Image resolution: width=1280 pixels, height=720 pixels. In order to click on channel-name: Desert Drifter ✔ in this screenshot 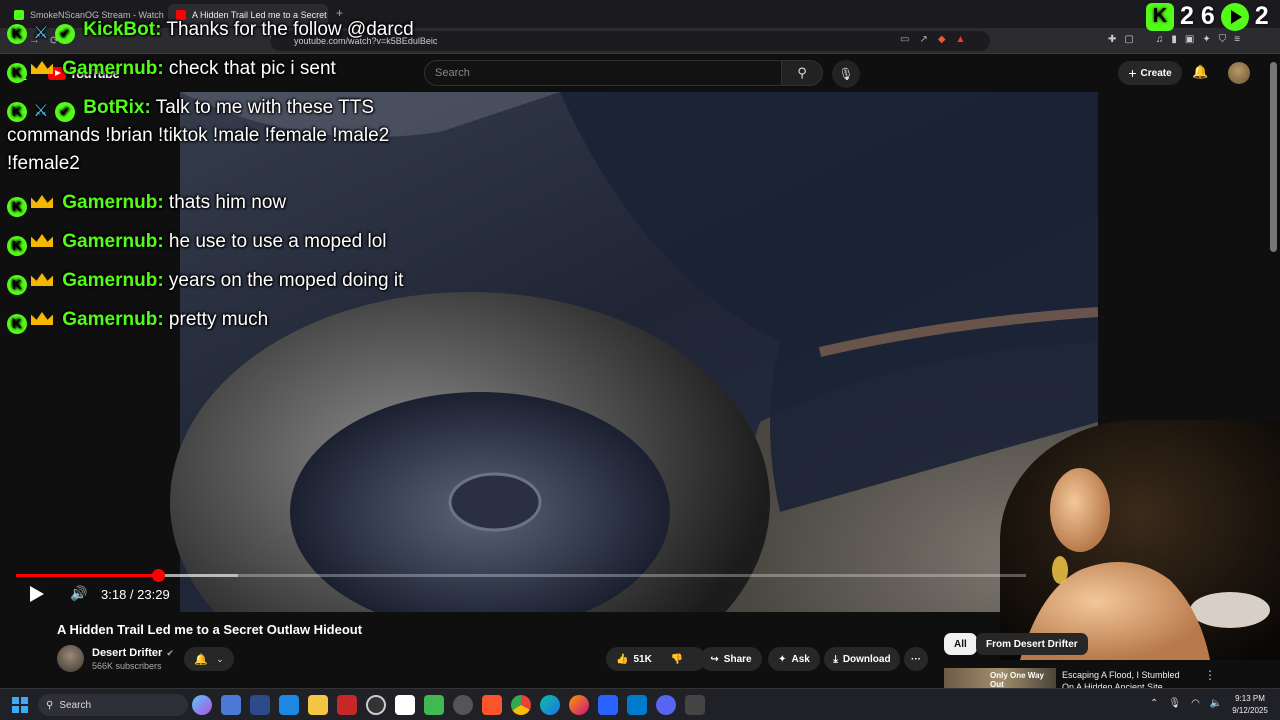, I will do `click(133, 653)`.